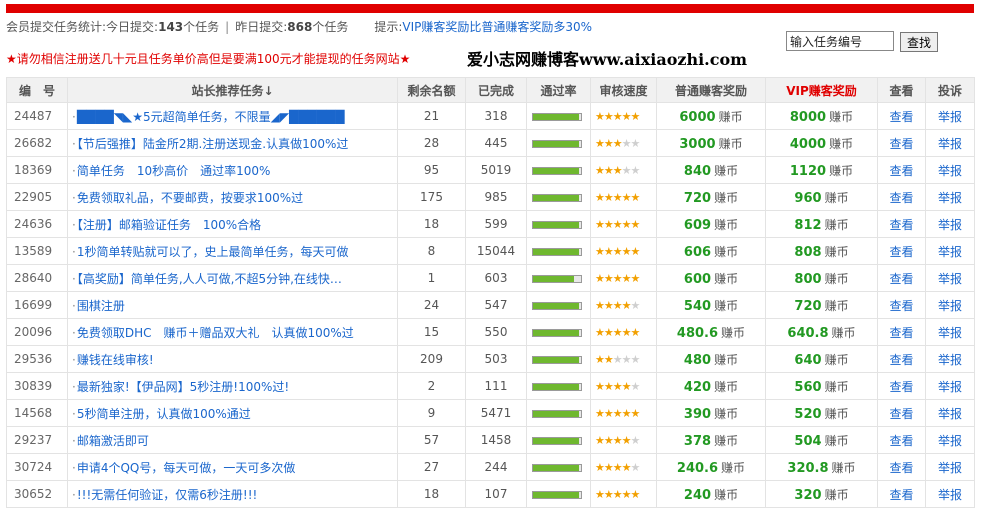 Image resolution: width=991 pixels, height=519 pixels. I want to click on task-title-link: 围棋注册, so click(101, 306).